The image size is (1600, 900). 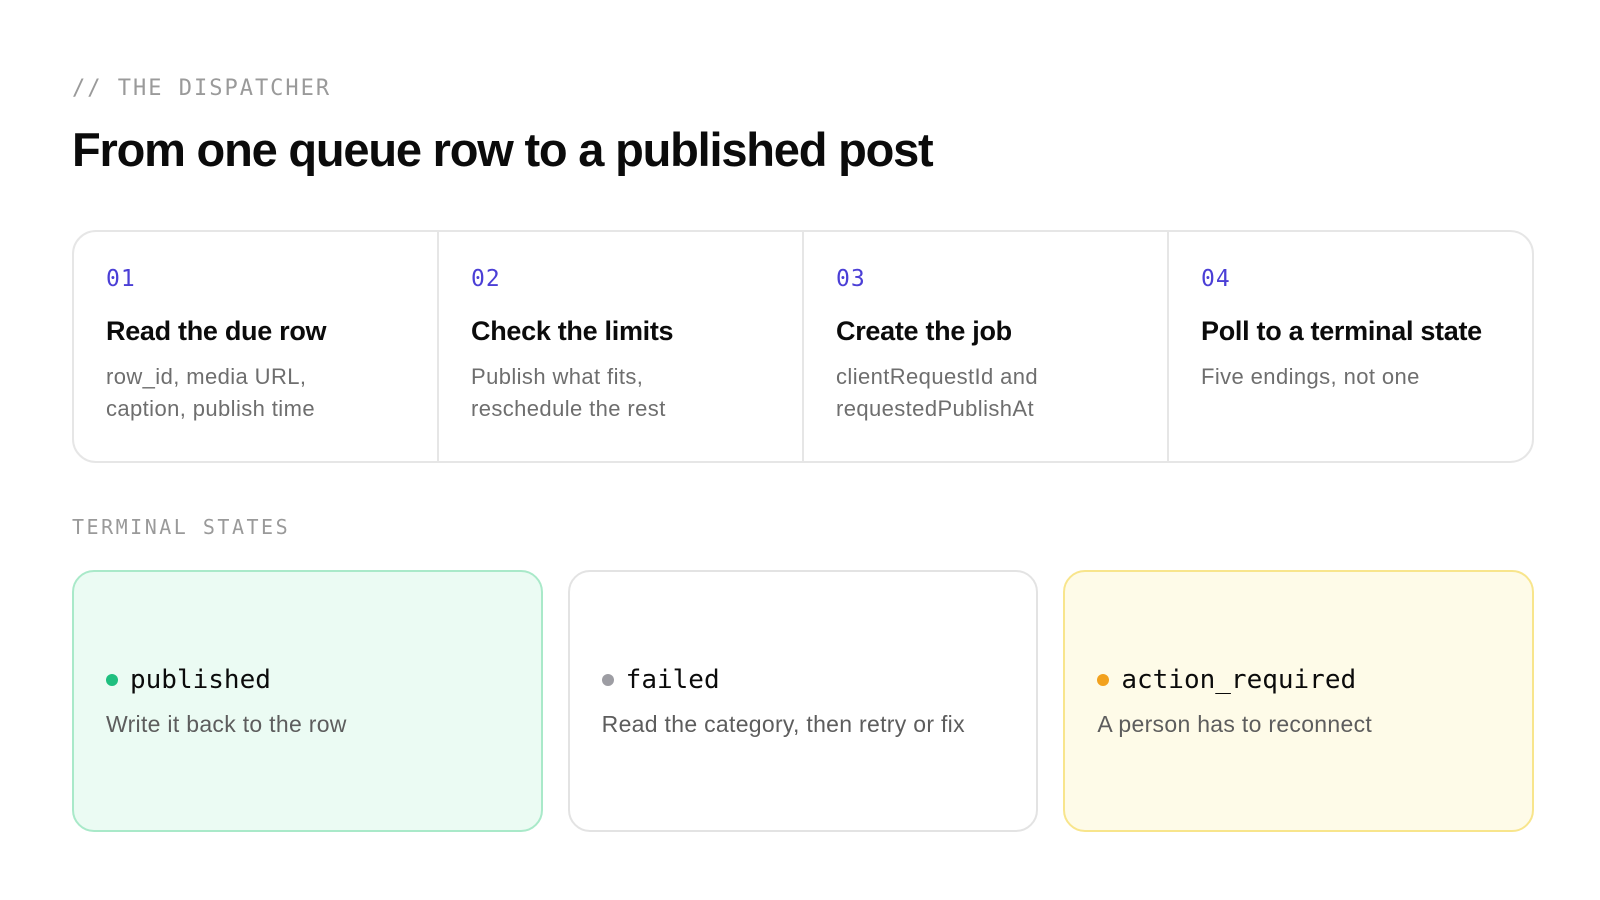 What do you see at coordinates (985, 393) in the screenshot?
I see `step-description: clientRequestId and requestedPublishAt` at bounding box center [985, 393].